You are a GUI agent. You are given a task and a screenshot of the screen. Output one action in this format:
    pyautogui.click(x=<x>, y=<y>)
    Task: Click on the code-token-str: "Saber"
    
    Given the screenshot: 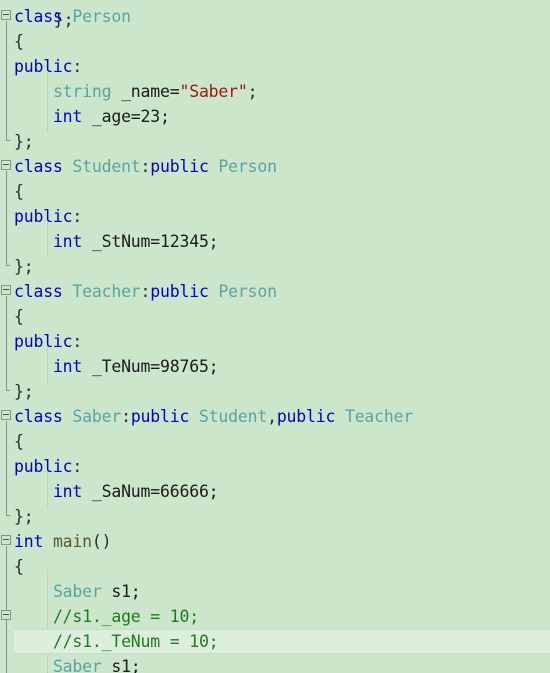 What is the action you would take?
    pyautogui.click(x=213, y=91)
    